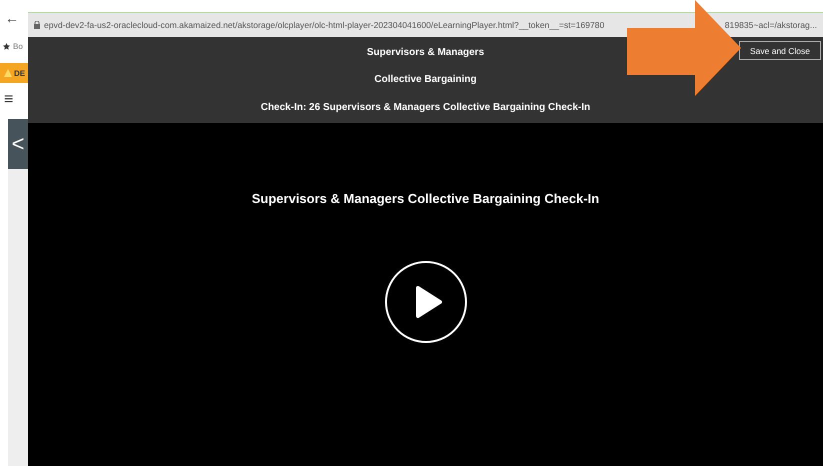  Describe the element at coordinates (20, 73) in the screenshot. I see `warning-text: DE` at that location.